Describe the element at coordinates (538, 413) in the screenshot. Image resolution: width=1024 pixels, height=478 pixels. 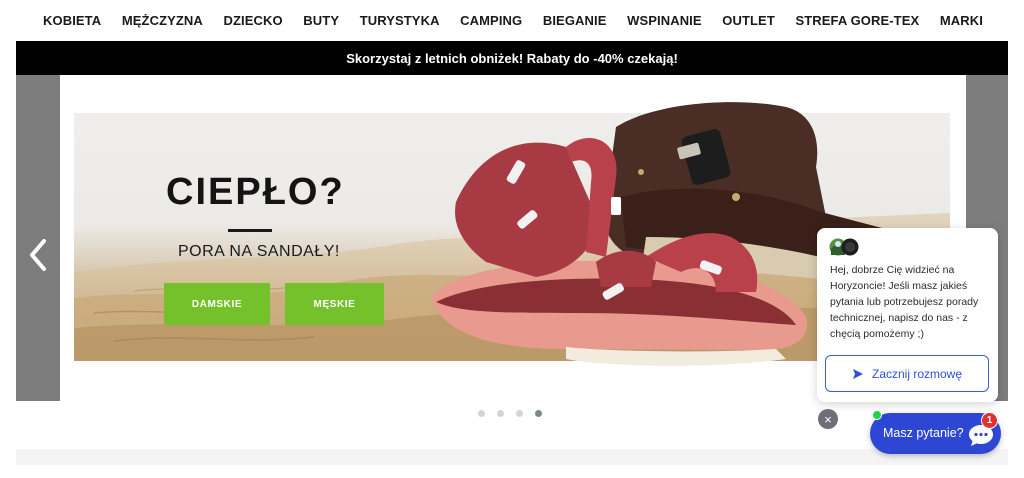
I see `slider-dot-active` at that location.